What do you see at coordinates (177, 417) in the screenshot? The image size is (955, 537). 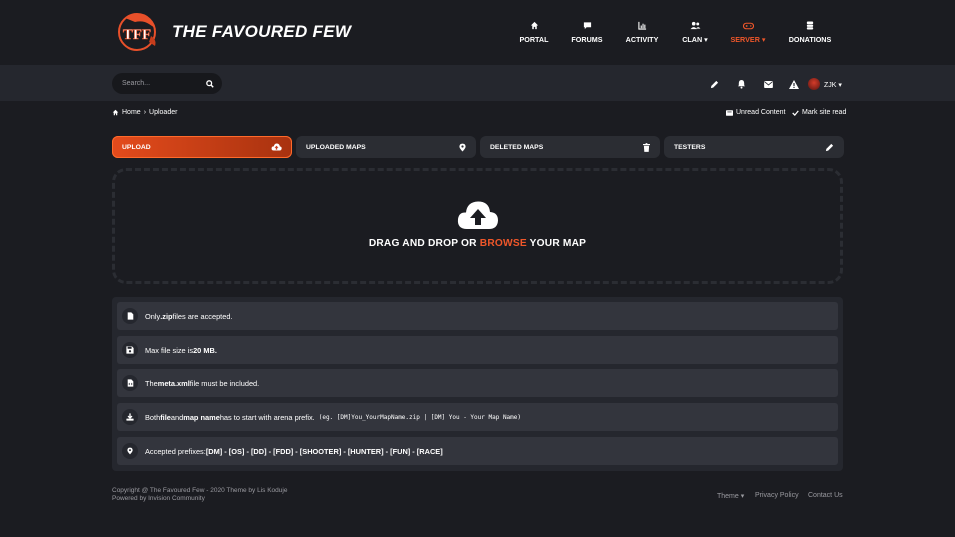 I see `rule-text: and` at bounding box center [177, 417].